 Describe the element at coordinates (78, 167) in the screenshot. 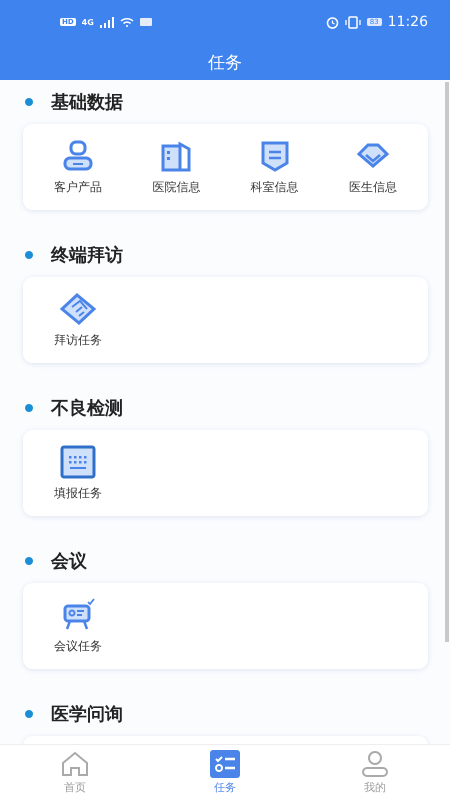

I see `menu-item: 客户产品` at that location.